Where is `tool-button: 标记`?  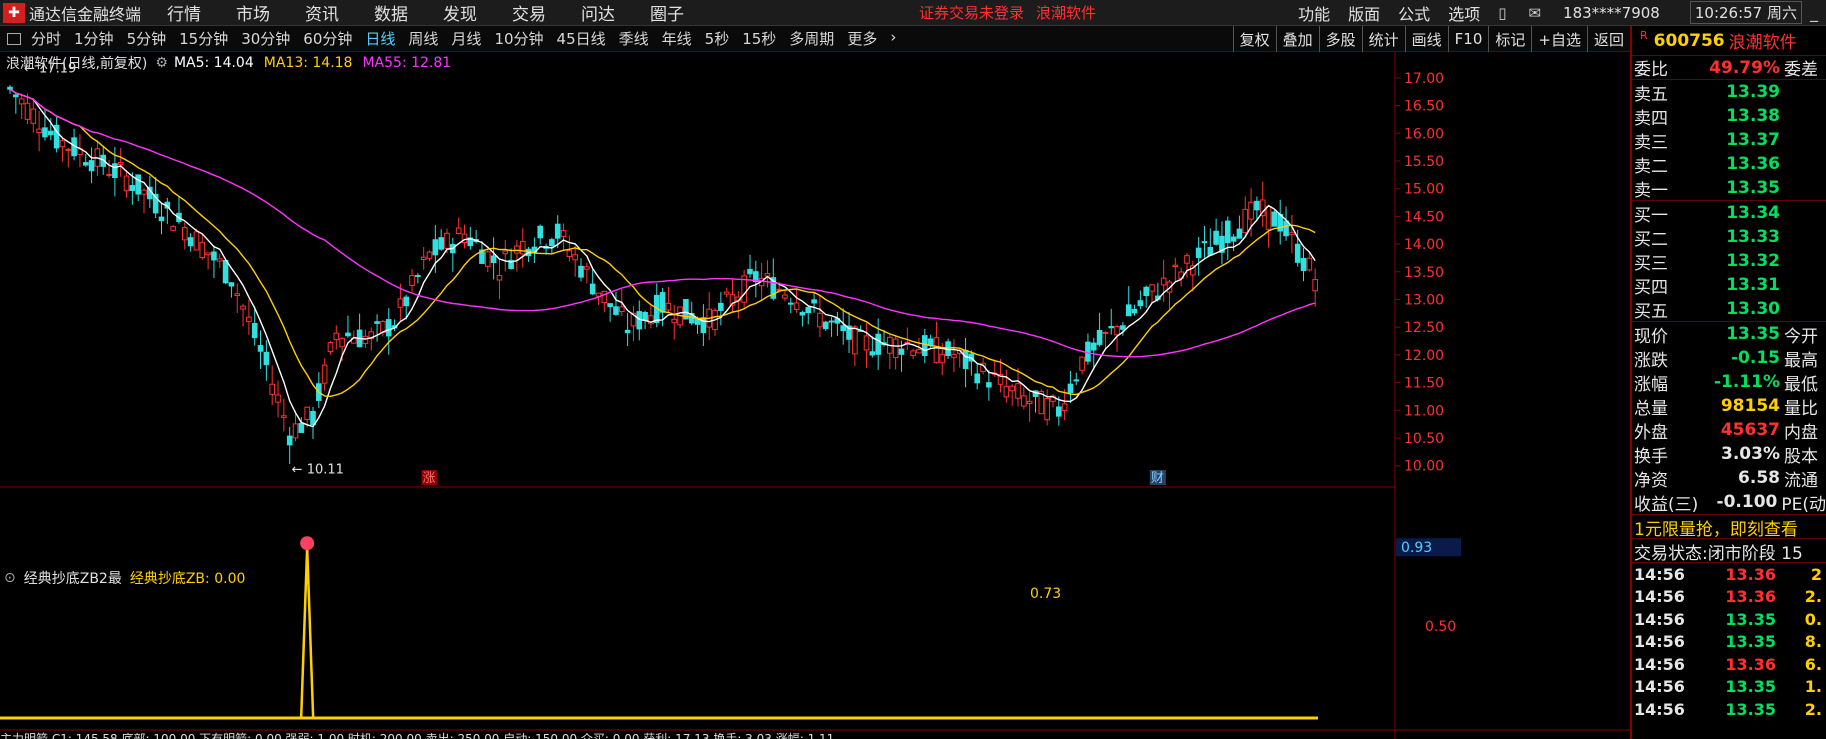
tool-button: 标记 is located at coordinates (1509, 39).